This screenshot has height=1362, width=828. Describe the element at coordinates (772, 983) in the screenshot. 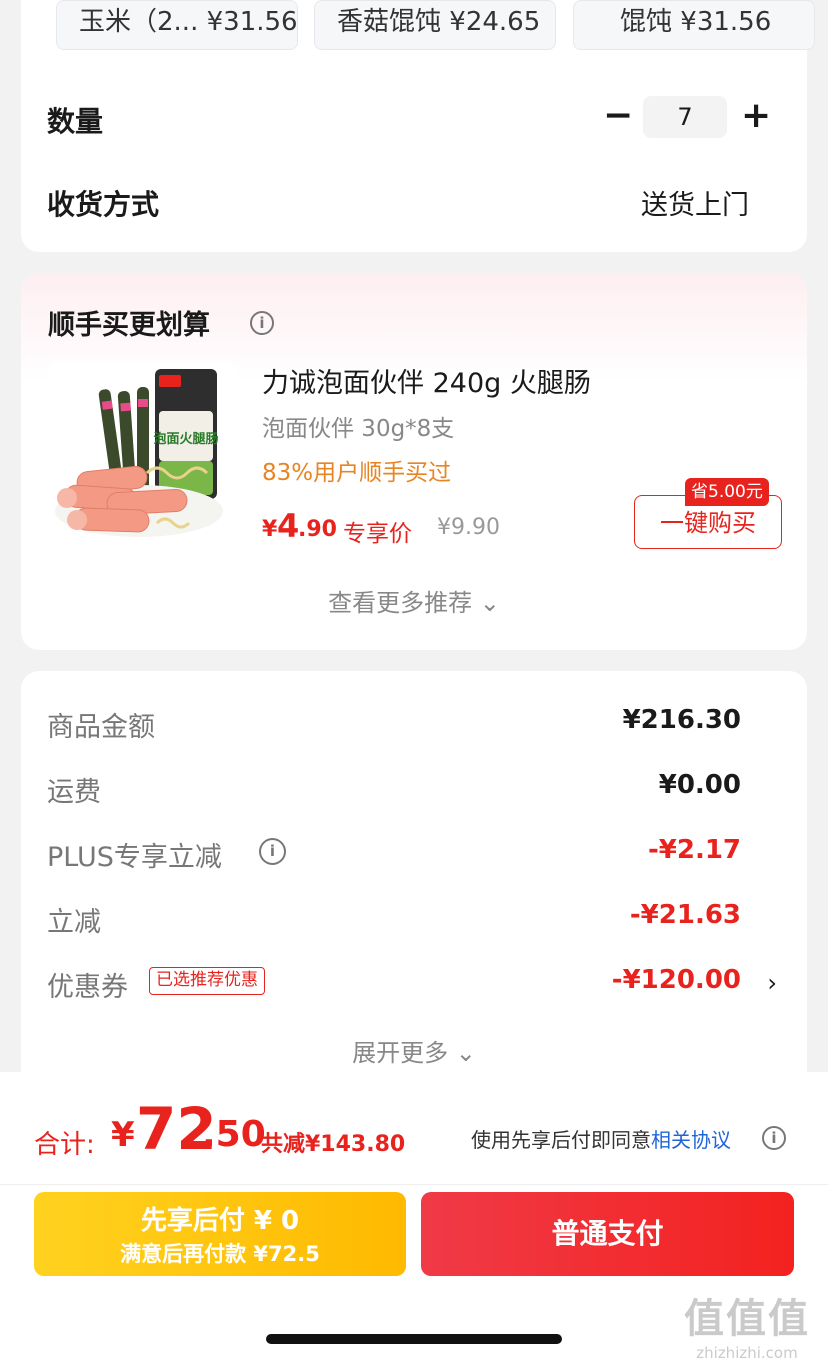

I see `chevron-right-icon: ›` at that location.